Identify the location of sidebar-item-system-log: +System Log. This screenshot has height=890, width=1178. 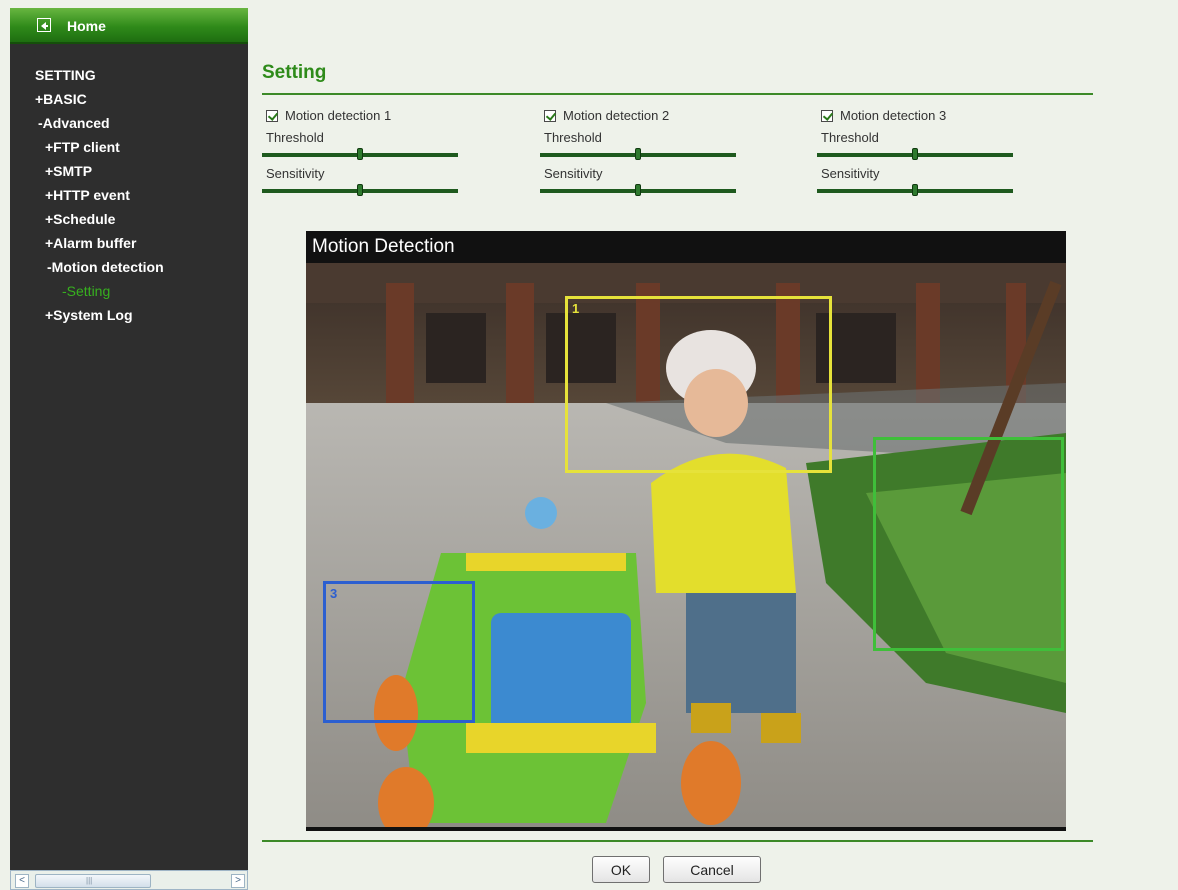
(89, 315).